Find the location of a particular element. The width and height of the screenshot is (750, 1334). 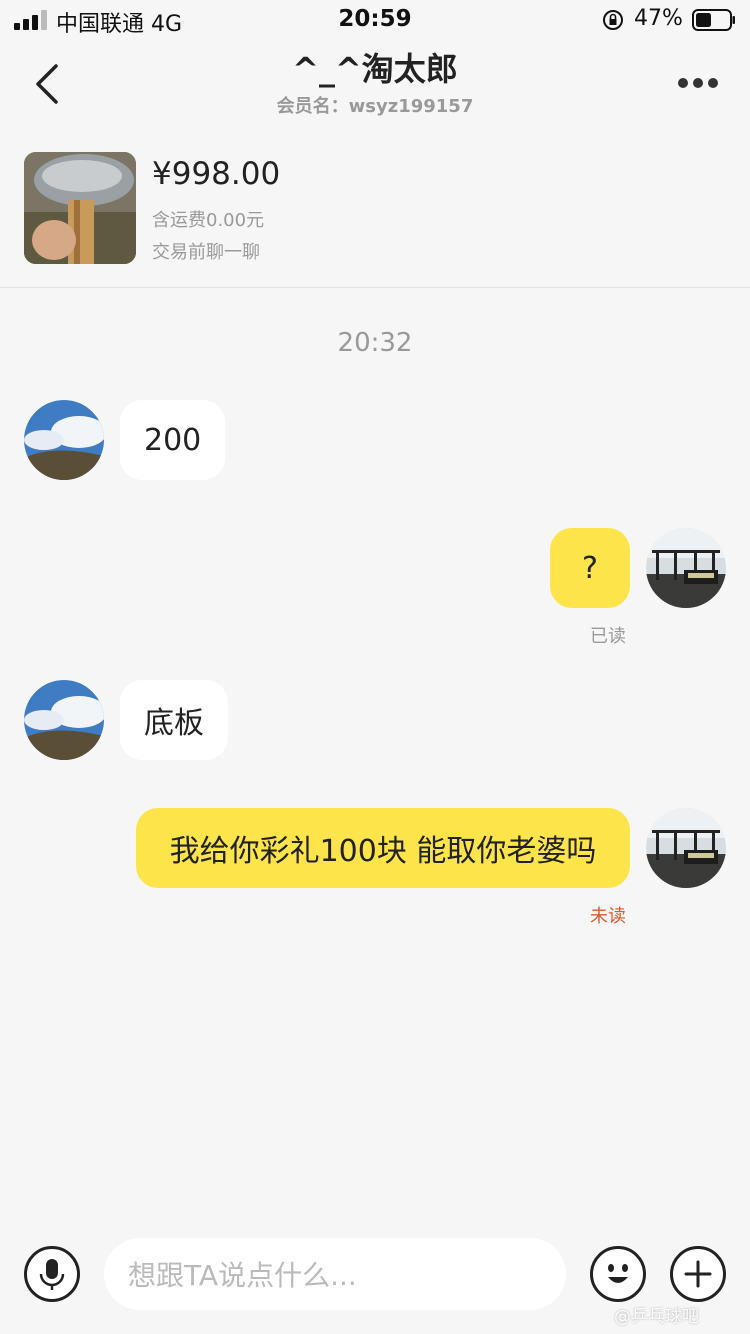

message-bubble: 底板 is located at coordinates (174, 720).